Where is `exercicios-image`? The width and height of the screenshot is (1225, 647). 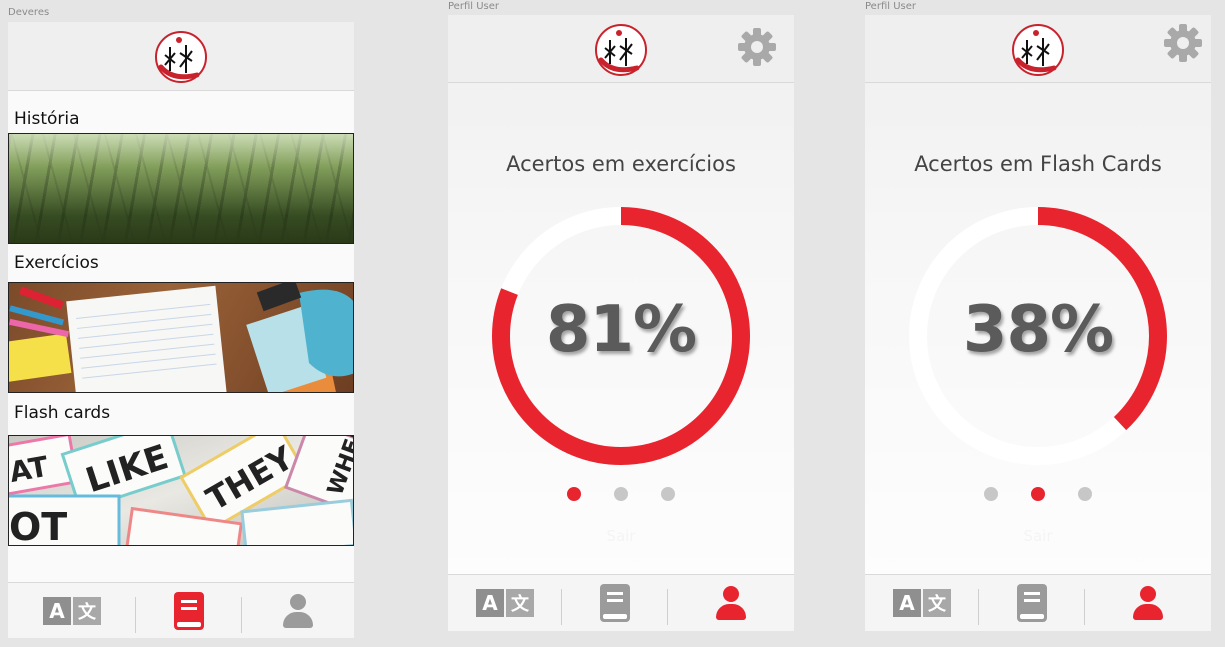
exercicios-image is located at coordinates (181, 337).